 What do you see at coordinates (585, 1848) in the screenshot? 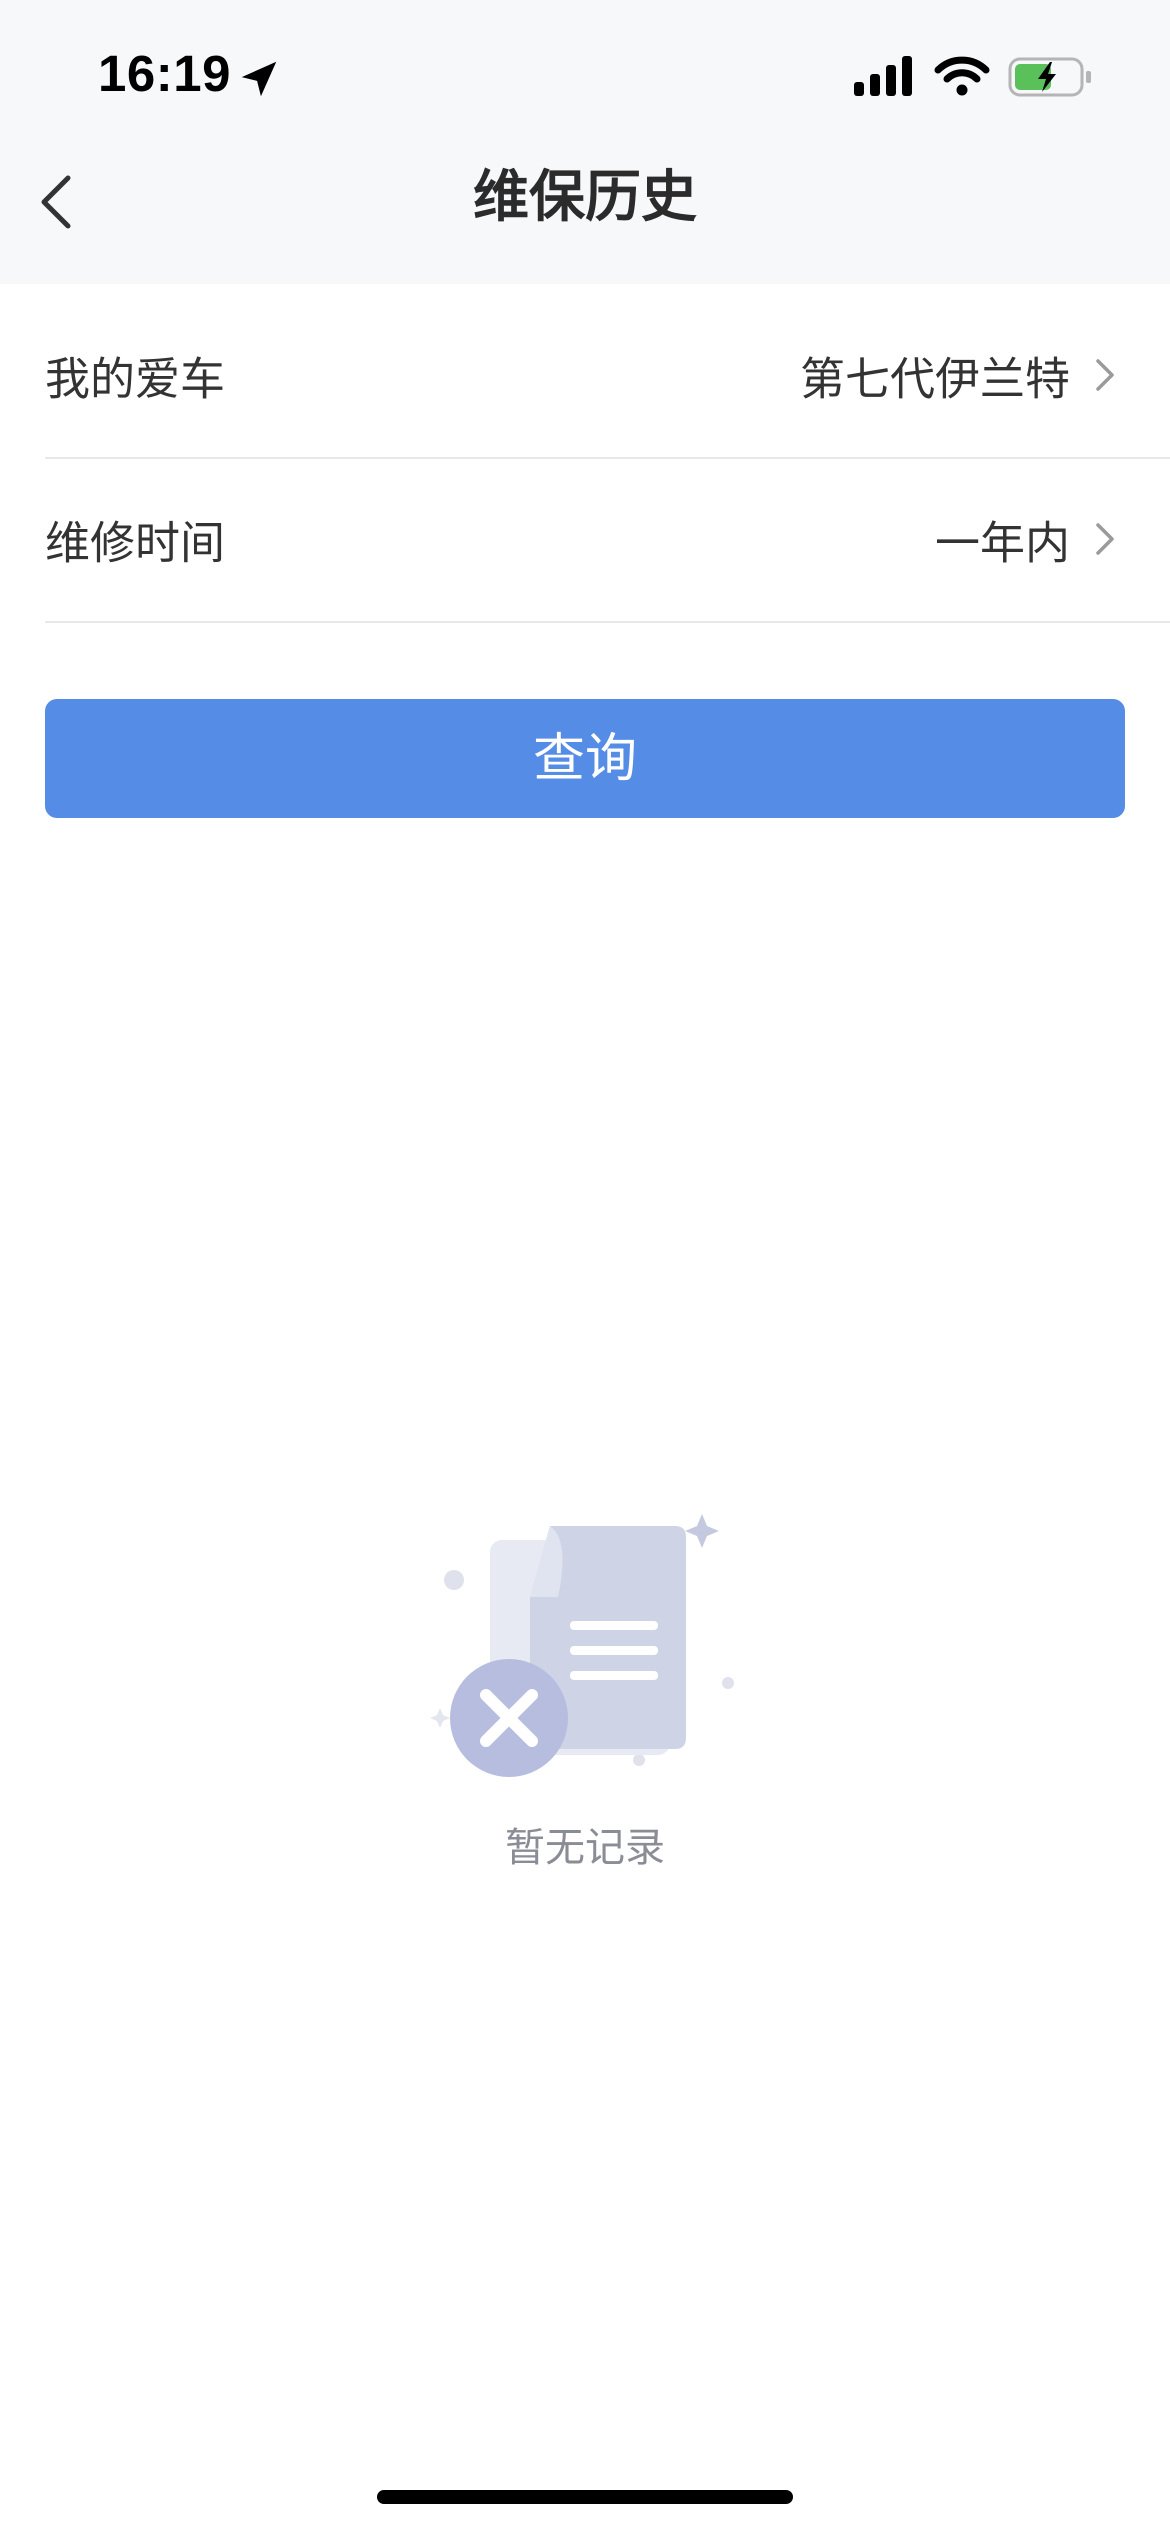
I see `empty-state-text: 暂无记录` at bounding box center [585, 1848].